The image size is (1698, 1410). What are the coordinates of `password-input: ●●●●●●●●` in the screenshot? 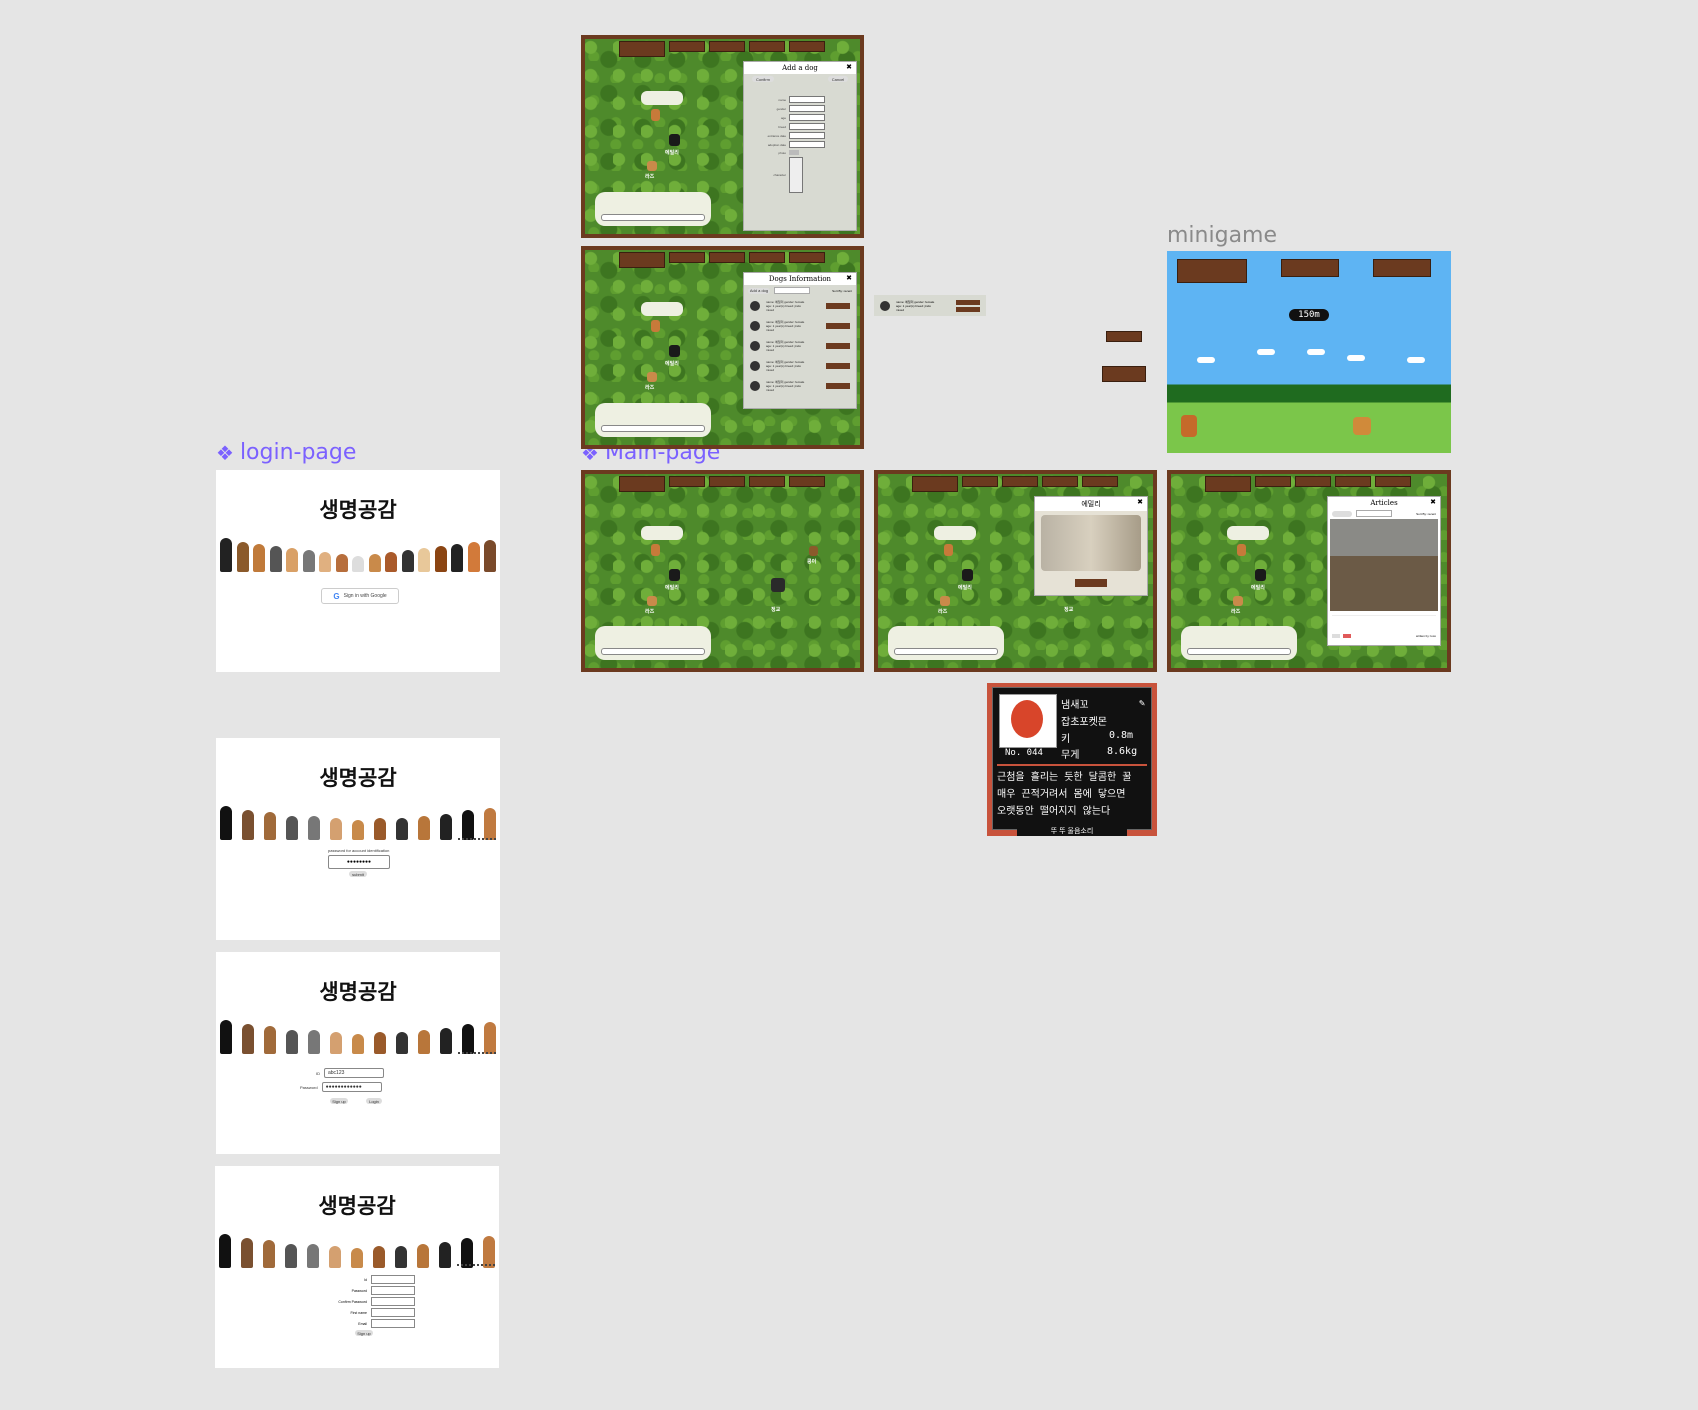 It's located at (359, 862).